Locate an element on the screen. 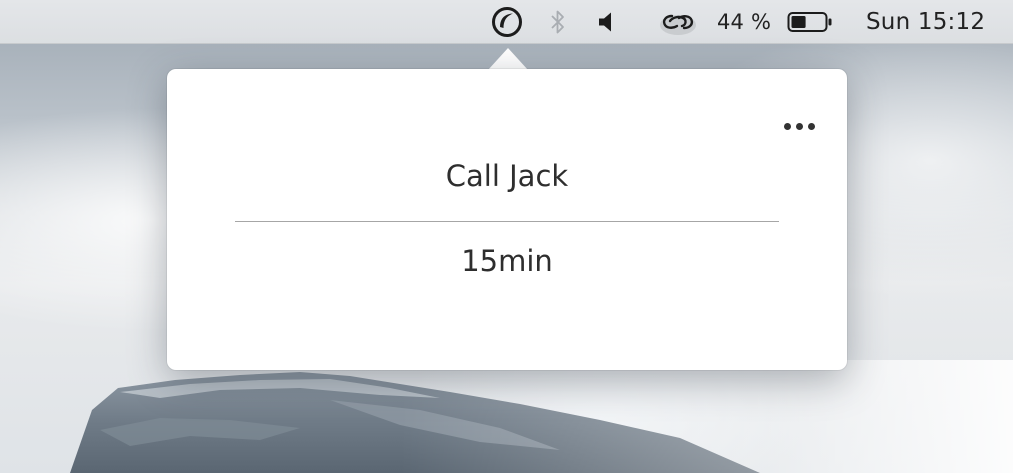 Image resolution: width=1013 pixels, height=473 pixels. volume-icon is located at coordinates (607, 22).